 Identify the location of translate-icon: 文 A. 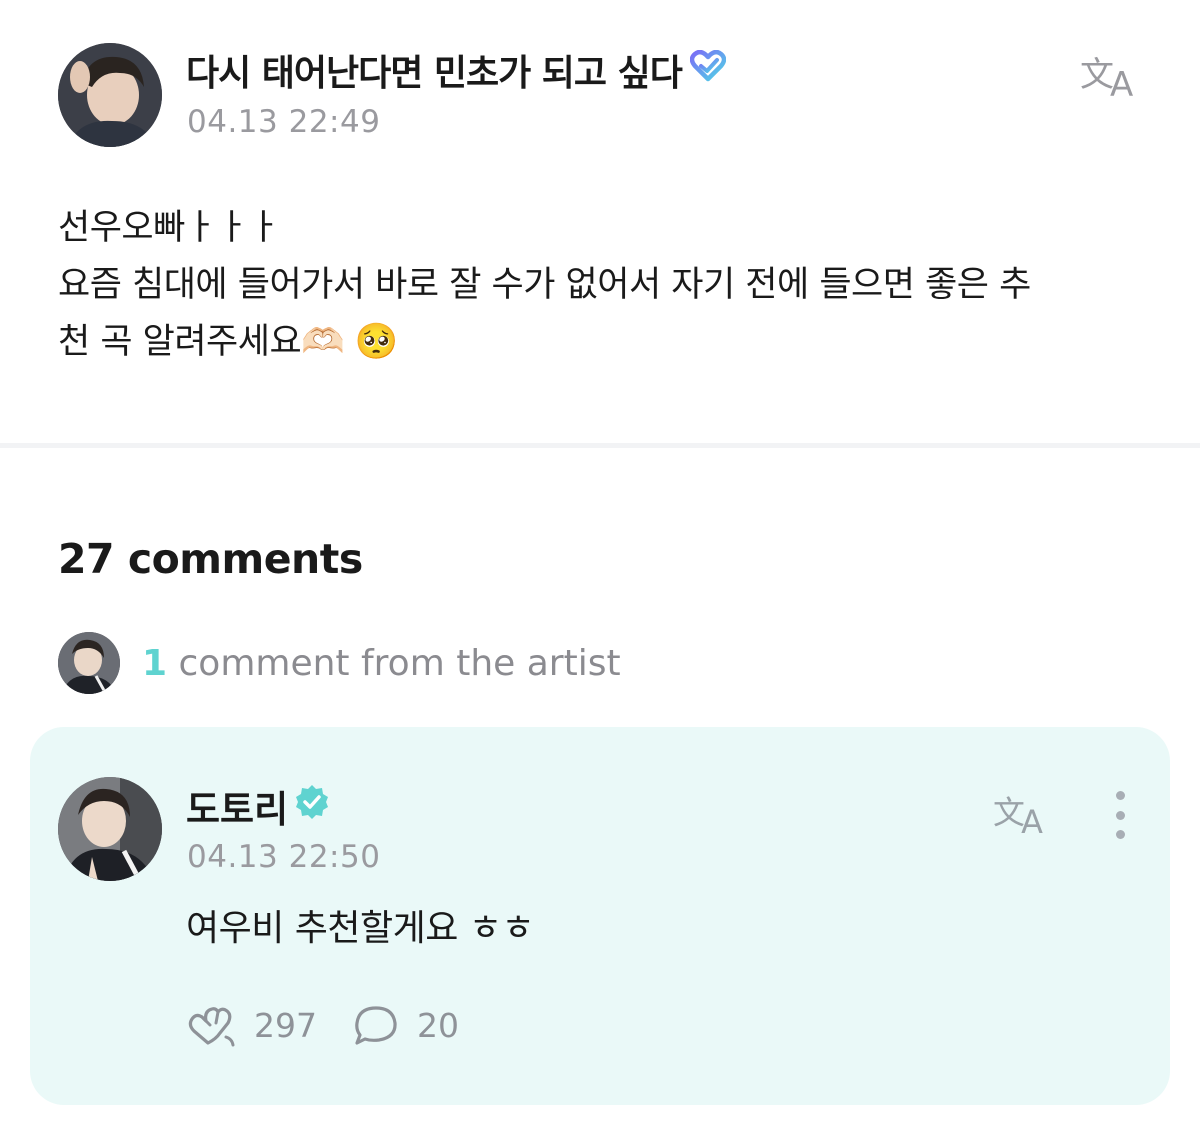
(1112, 78).